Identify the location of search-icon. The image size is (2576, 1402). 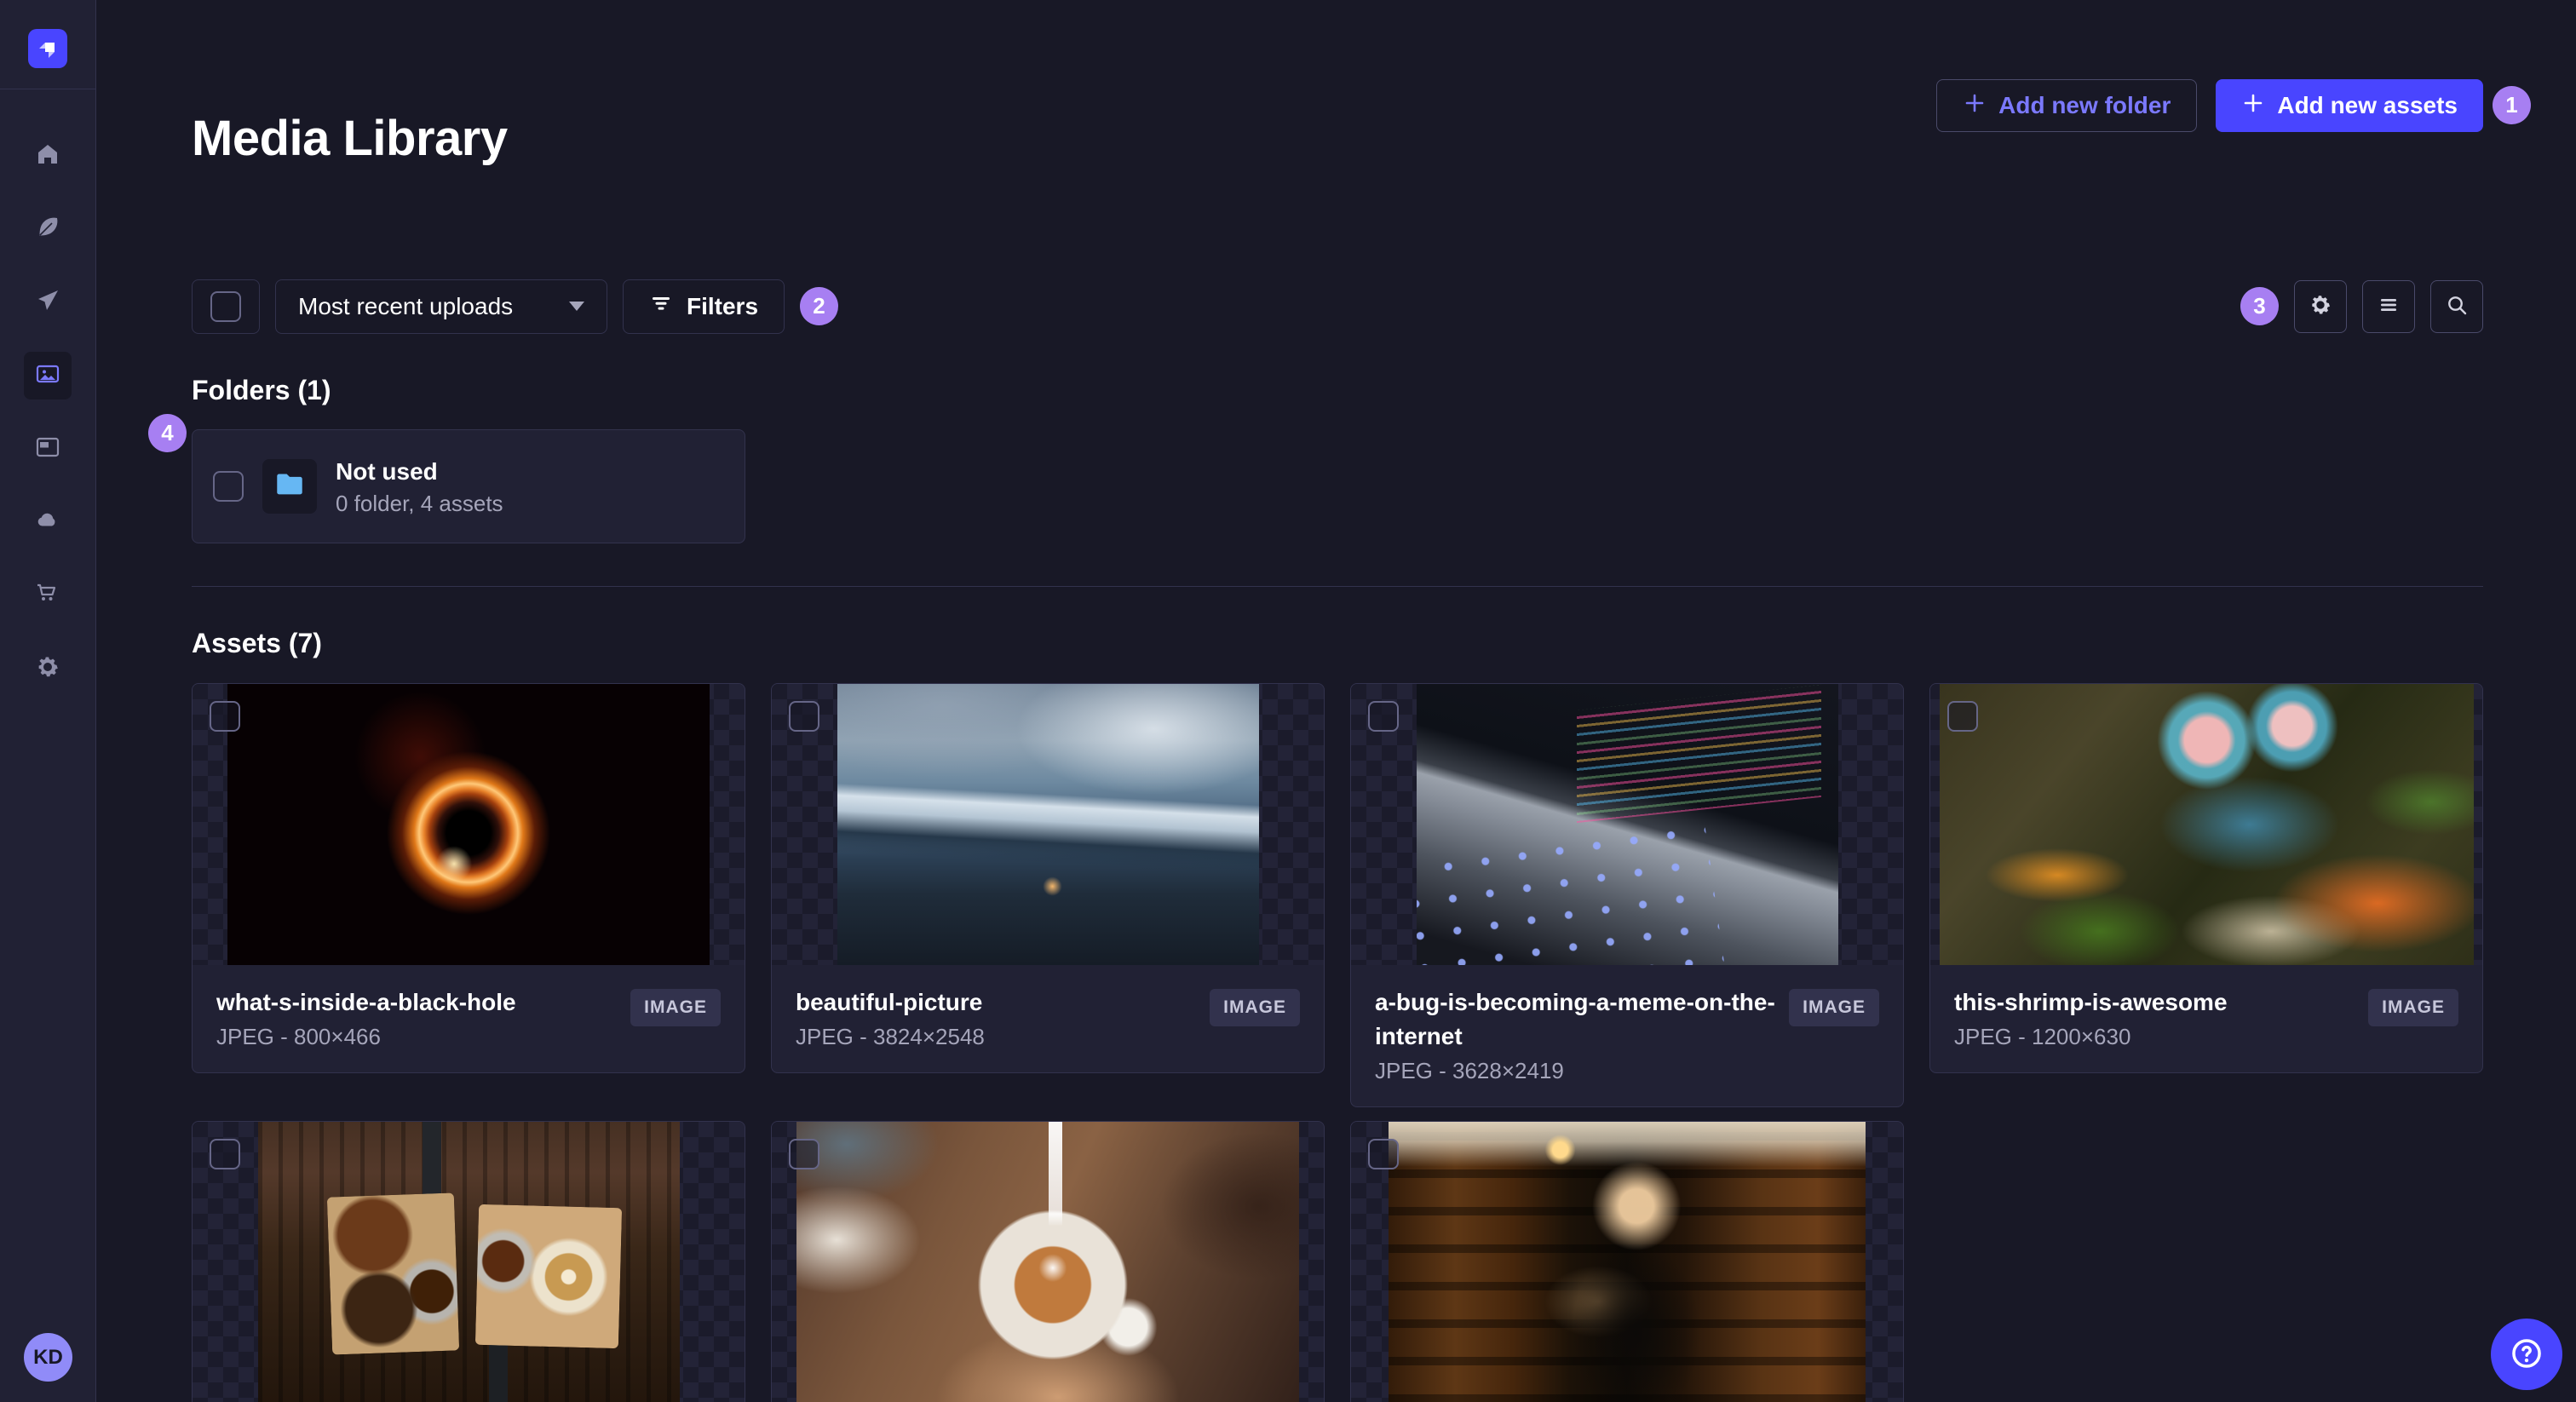
(2457, 306).